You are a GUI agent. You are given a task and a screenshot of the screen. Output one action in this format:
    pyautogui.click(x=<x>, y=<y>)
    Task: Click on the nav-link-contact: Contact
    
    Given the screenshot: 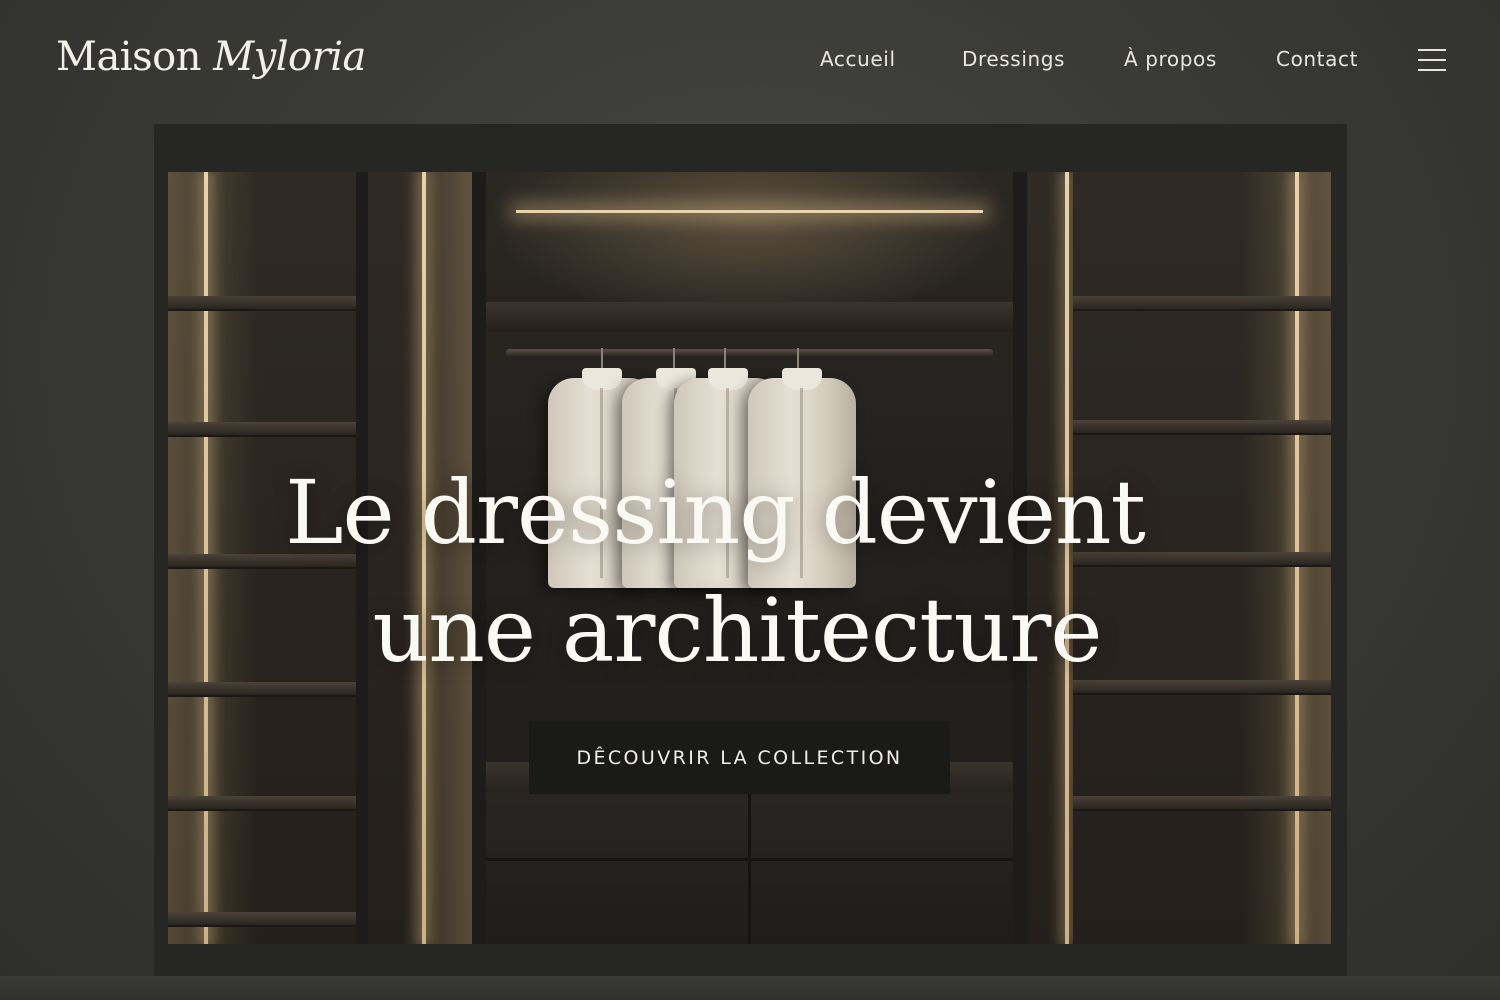 What is the action you would take?
    pyautogui.click(x=1317, y=59)
    